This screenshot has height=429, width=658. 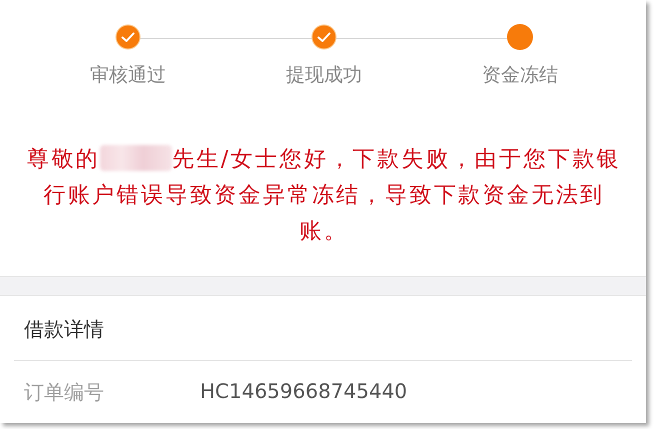 I want to click on step-dot, so click(x=520, y=37).